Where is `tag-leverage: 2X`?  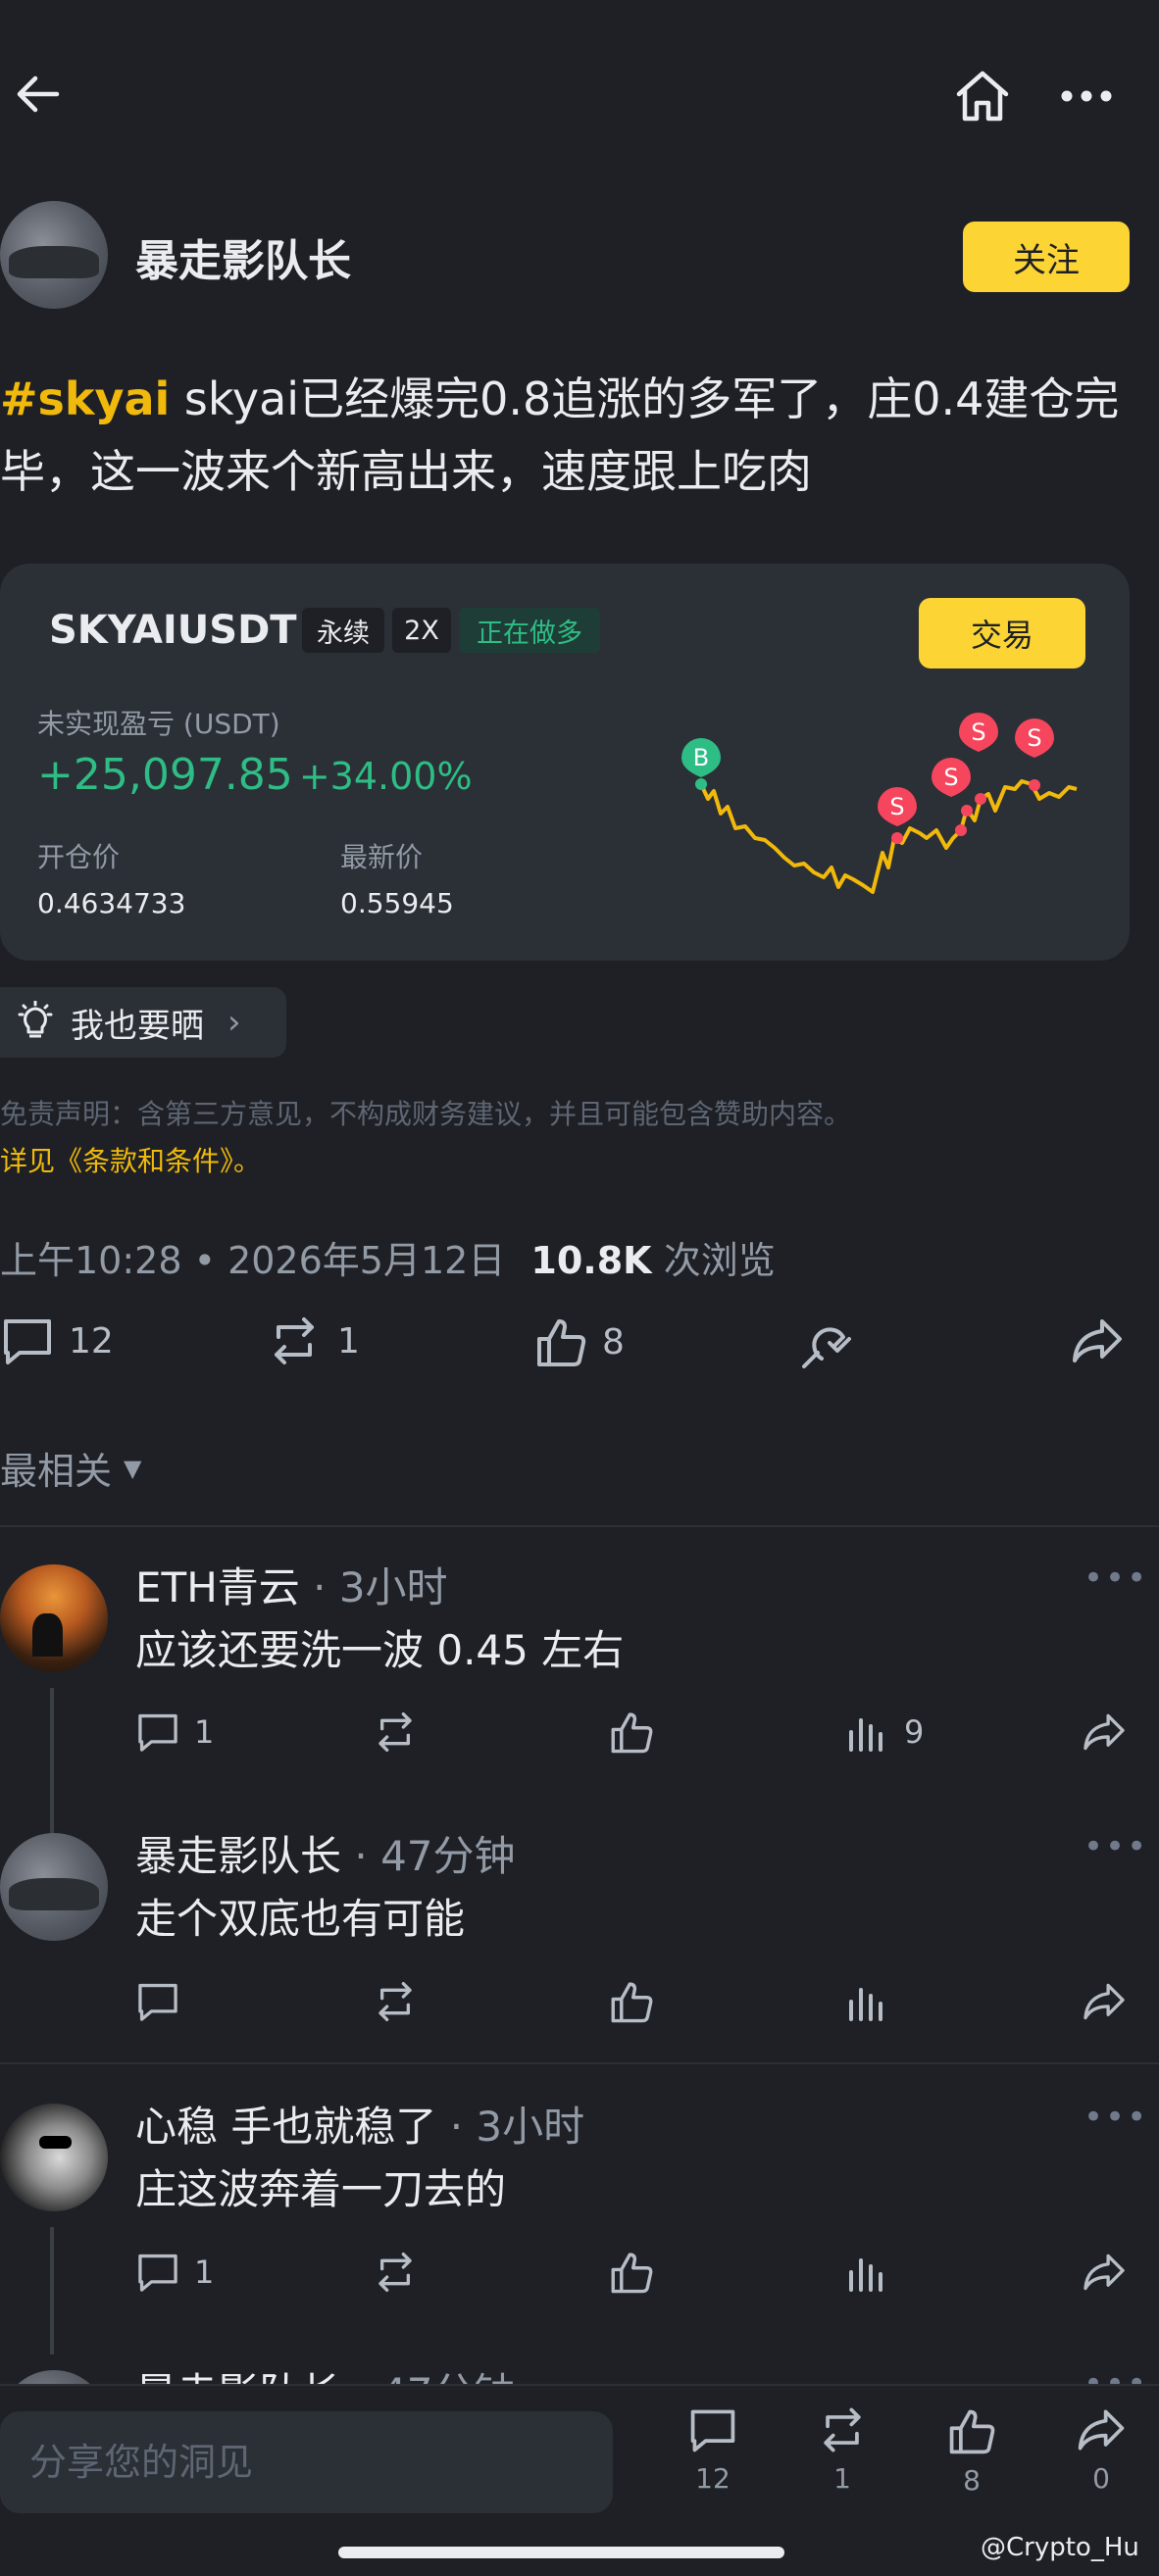
tag-leverage: 2X is located at coordinates (421, 630).